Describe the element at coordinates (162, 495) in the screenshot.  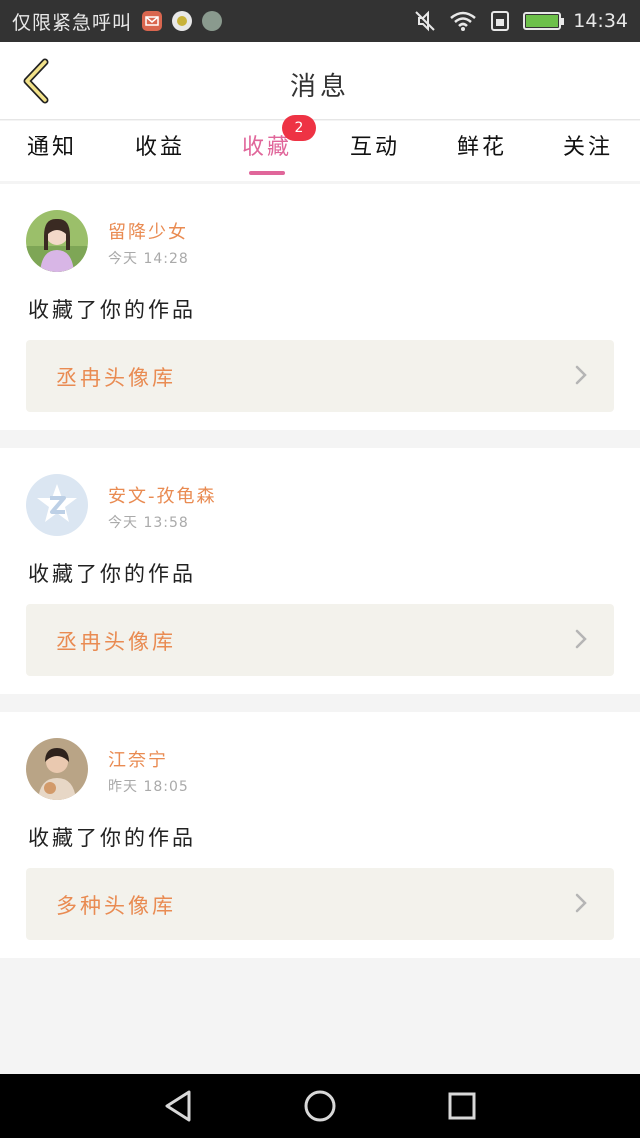
I see `user-name: 安文-孜龟森` at that location.